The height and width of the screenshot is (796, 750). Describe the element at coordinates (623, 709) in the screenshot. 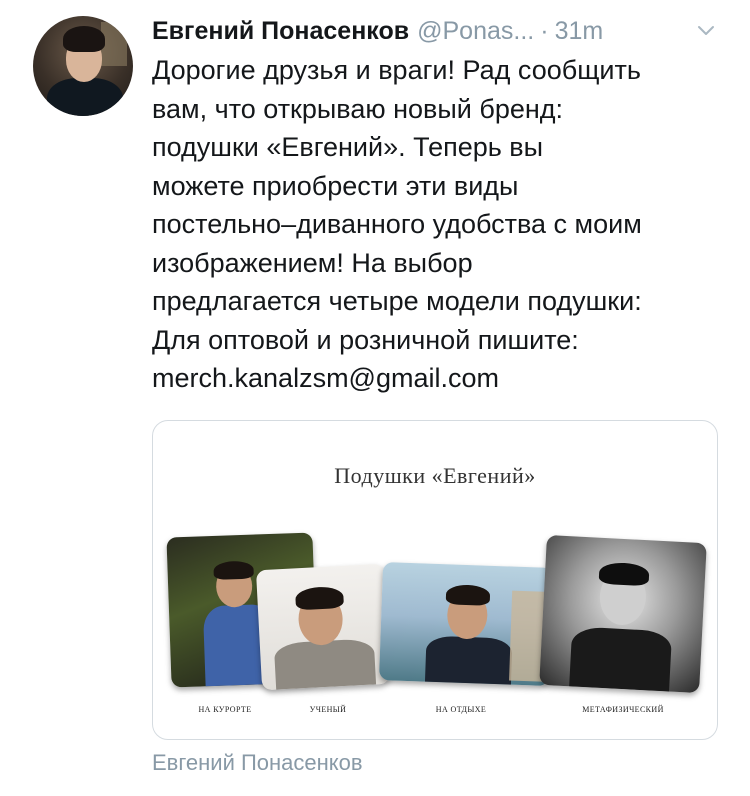

I see `pillow-label: МЕТАФИЗИЧЕСКИЙ` at that location.